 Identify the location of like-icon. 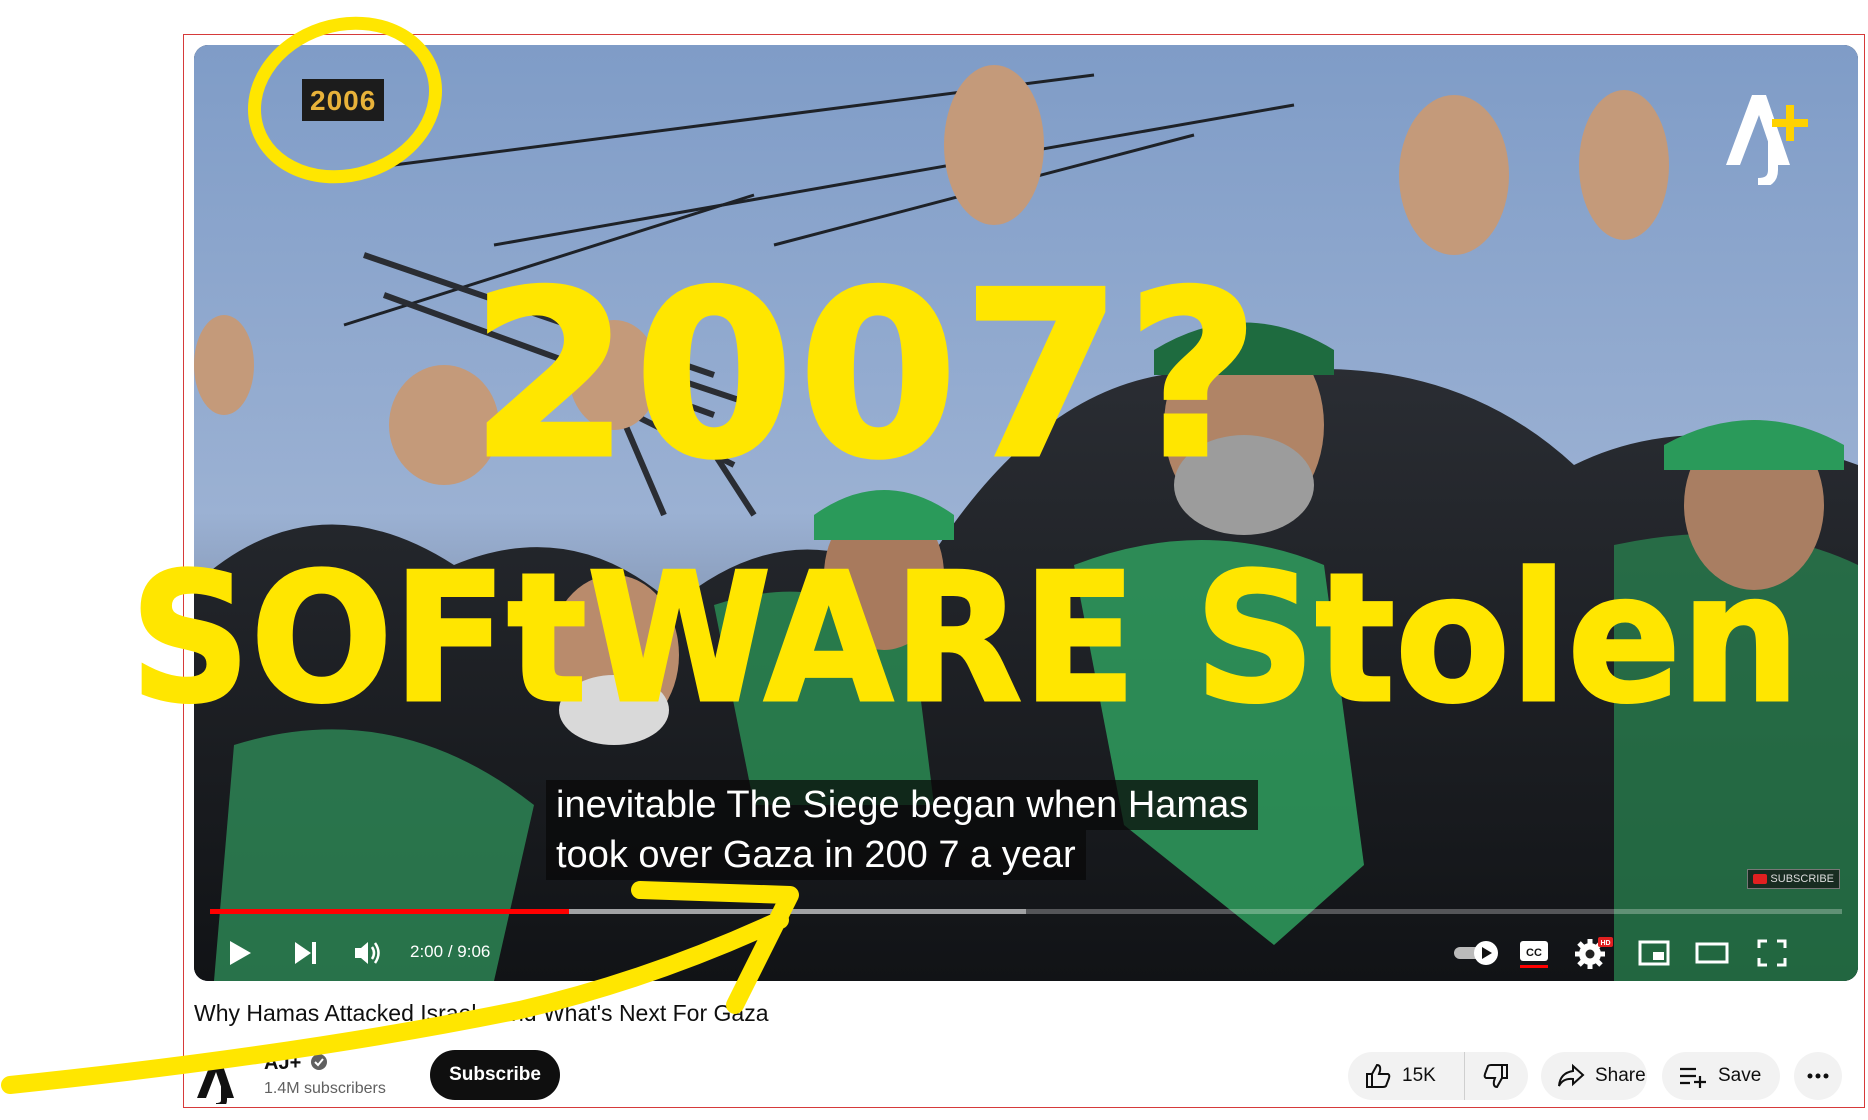
(1378, 1075).